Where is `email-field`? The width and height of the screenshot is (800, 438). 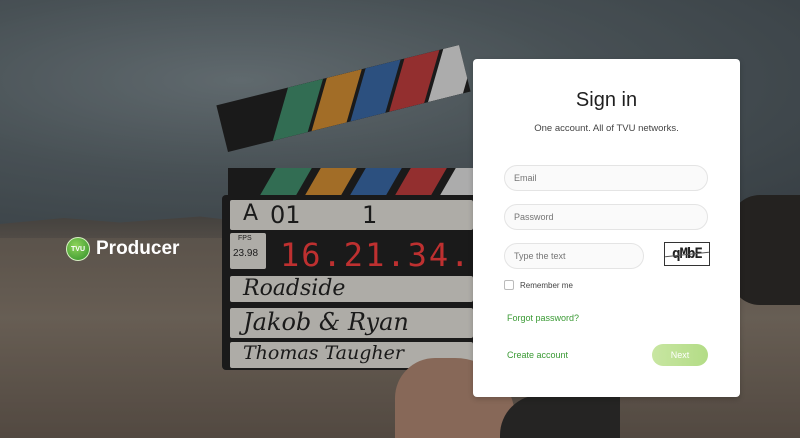
email-field is located at coordinates (606, 178).